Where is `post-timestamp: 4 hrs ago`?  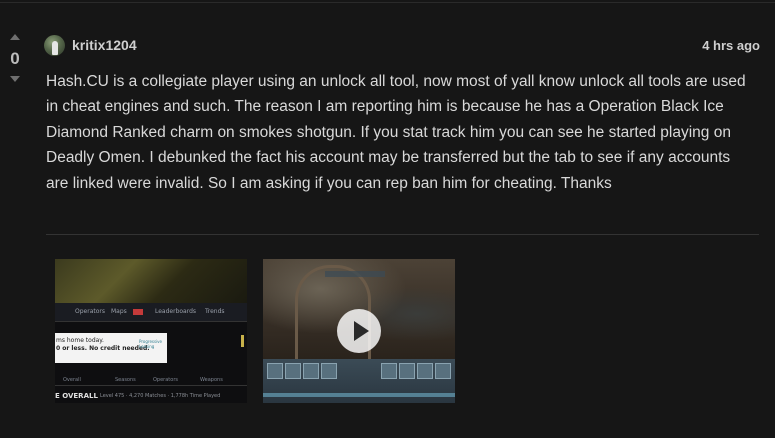
post-timestamp: 4 hrs ago is located at coordinates (731, 45).